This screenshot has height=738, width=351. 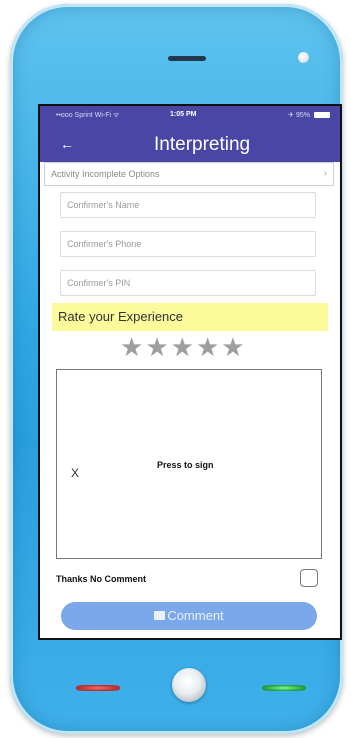 What do you see at coordinates (88, 115) in the screenshot?
I see `carrier-label: ••ooo Sprint Wi-Fi ᯤ` at bounding box center [88, 115].